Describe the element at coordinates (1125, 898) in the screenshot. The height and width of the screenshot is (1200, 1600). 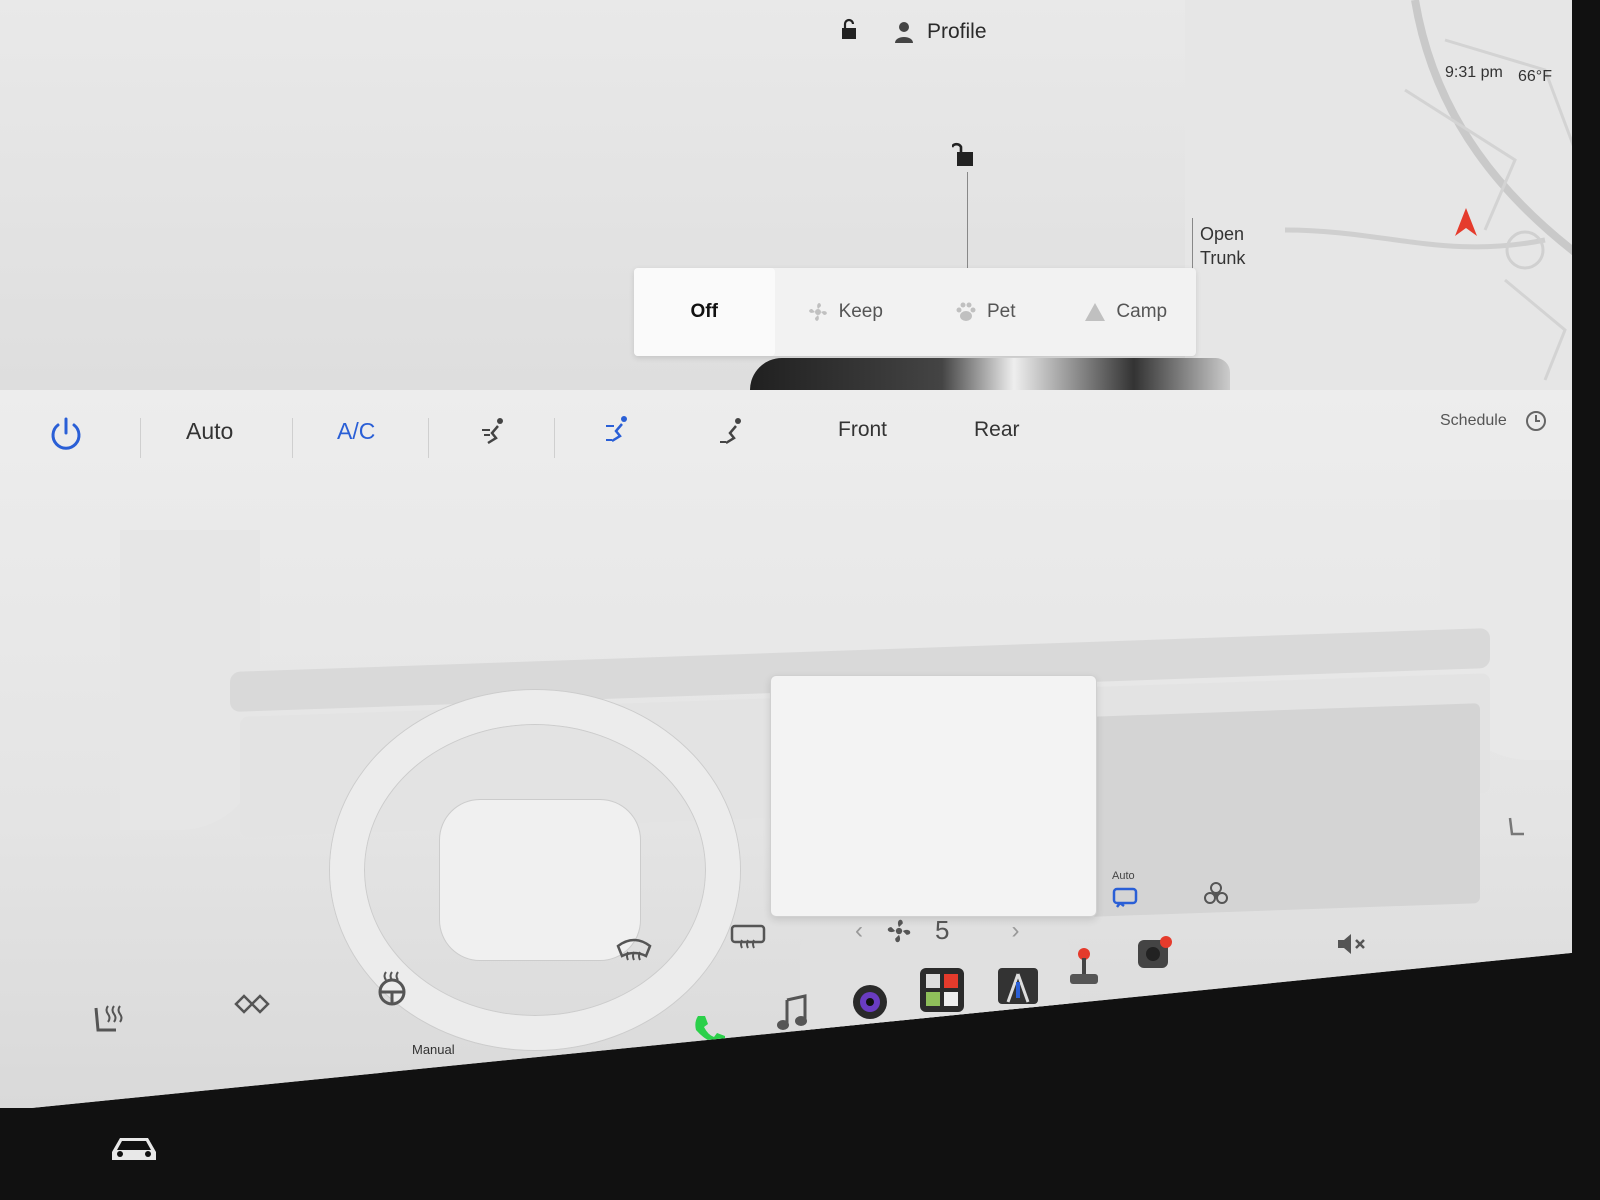
I see `recirculation-icon` at that location.